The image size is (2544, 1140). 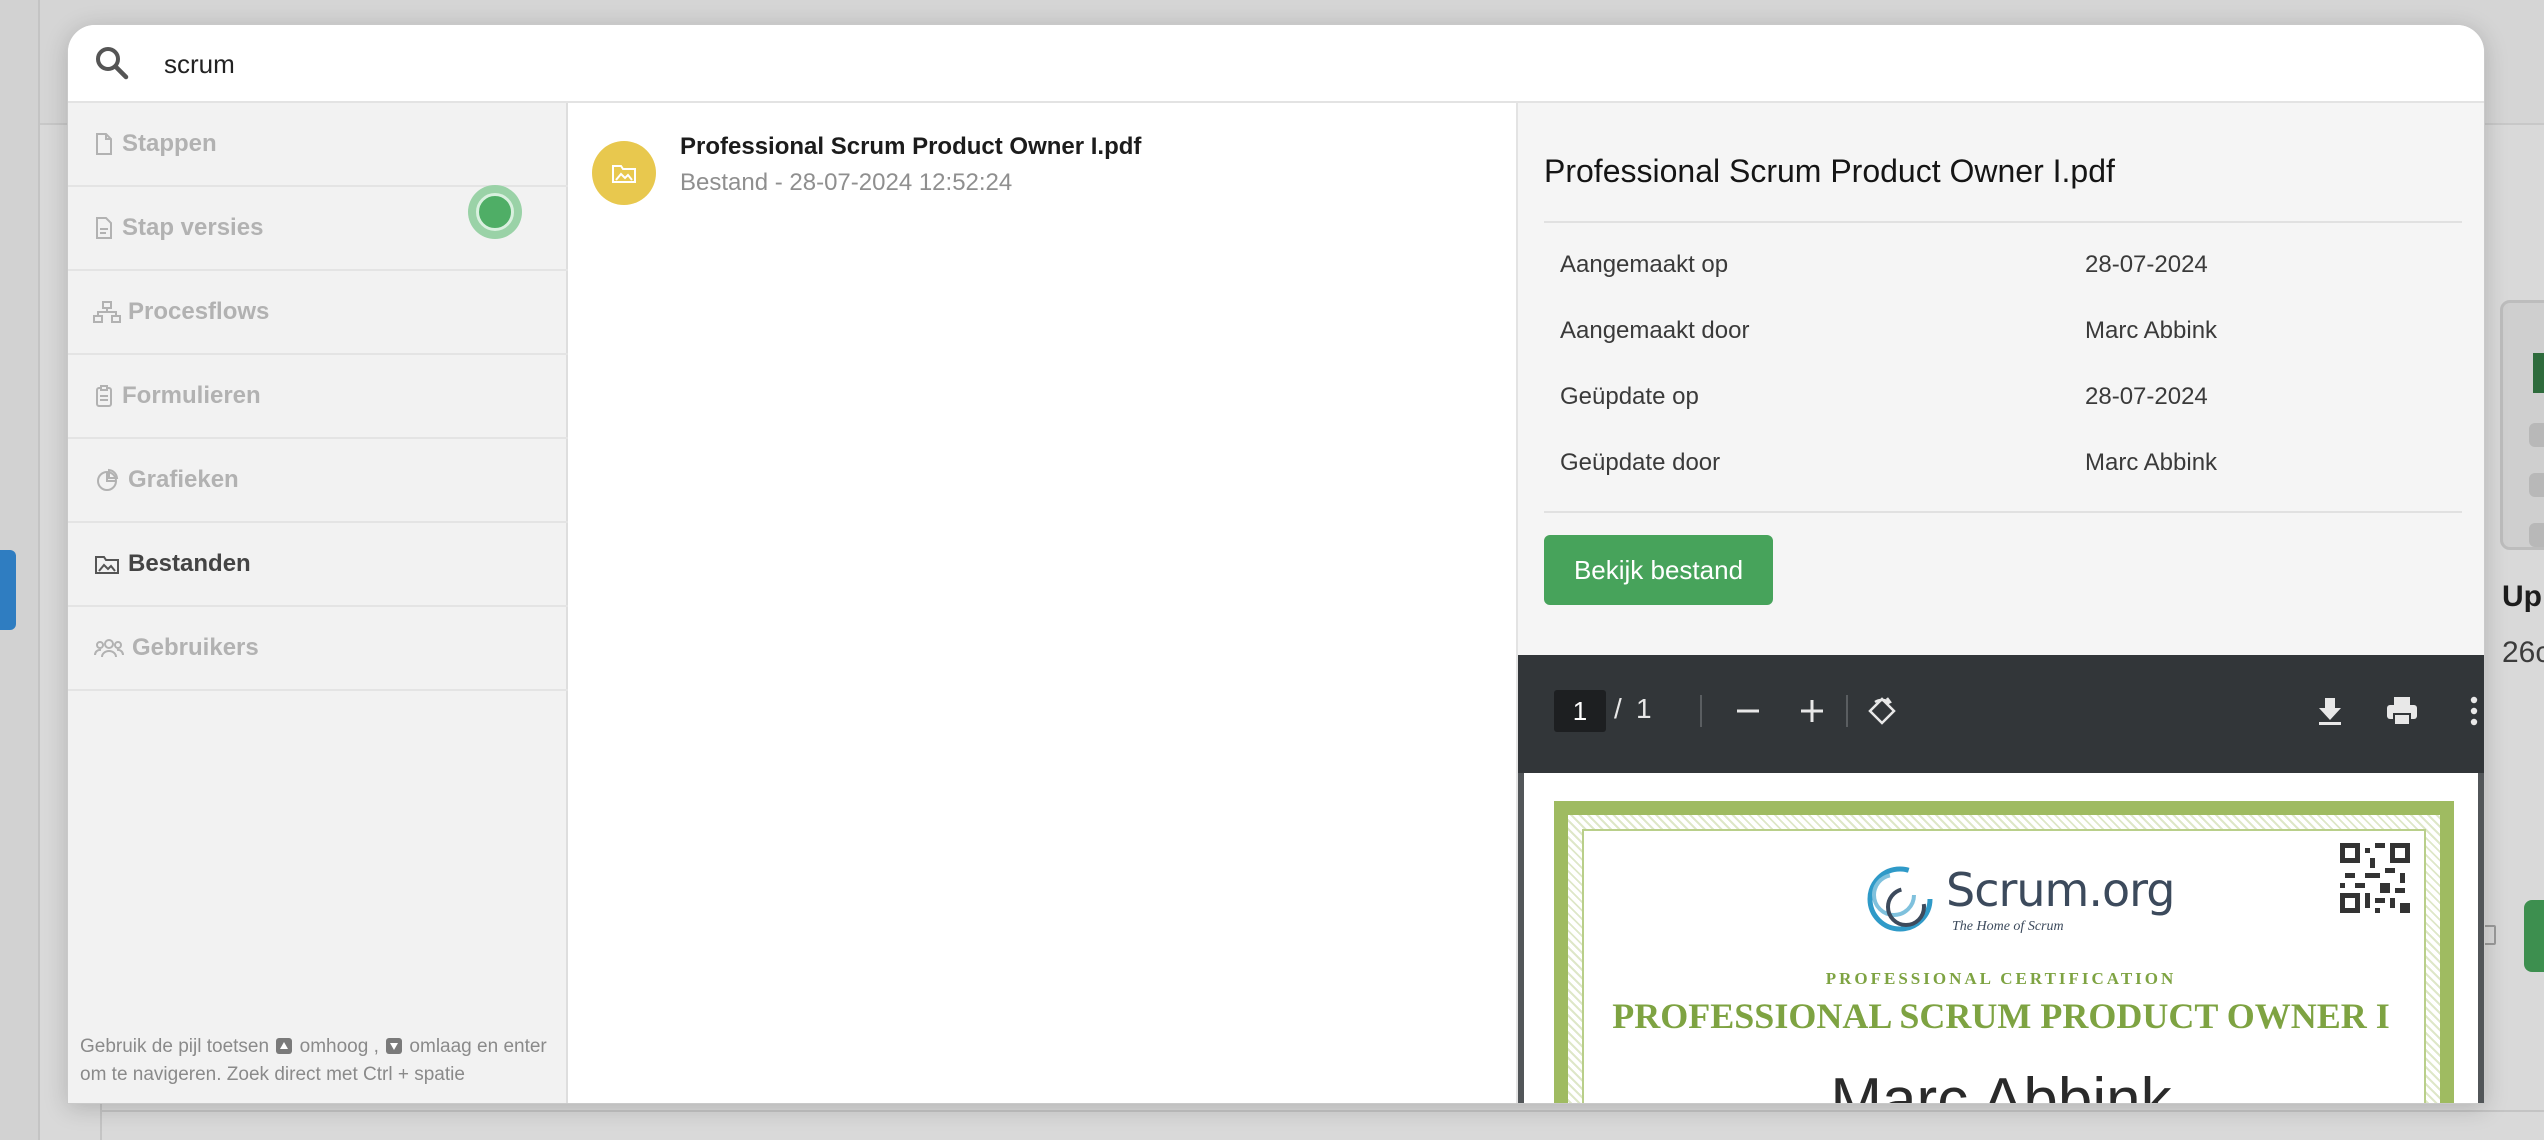 What do you see at coordinates (2003, 464) in the screenshot?
I see `meta-row: Geüpdate door Marc Abbink` at bounding box center [2003, 464].